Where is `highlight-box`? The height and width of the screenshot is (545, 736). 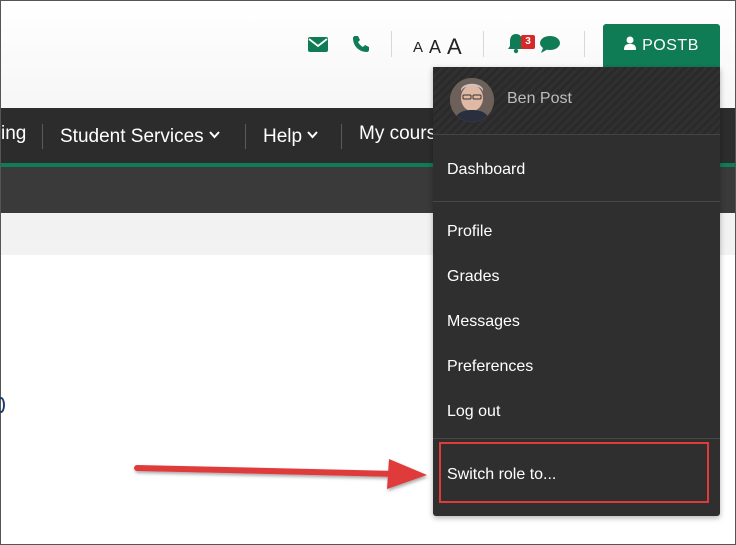
highlight-box is located at coordinates (574, 472).